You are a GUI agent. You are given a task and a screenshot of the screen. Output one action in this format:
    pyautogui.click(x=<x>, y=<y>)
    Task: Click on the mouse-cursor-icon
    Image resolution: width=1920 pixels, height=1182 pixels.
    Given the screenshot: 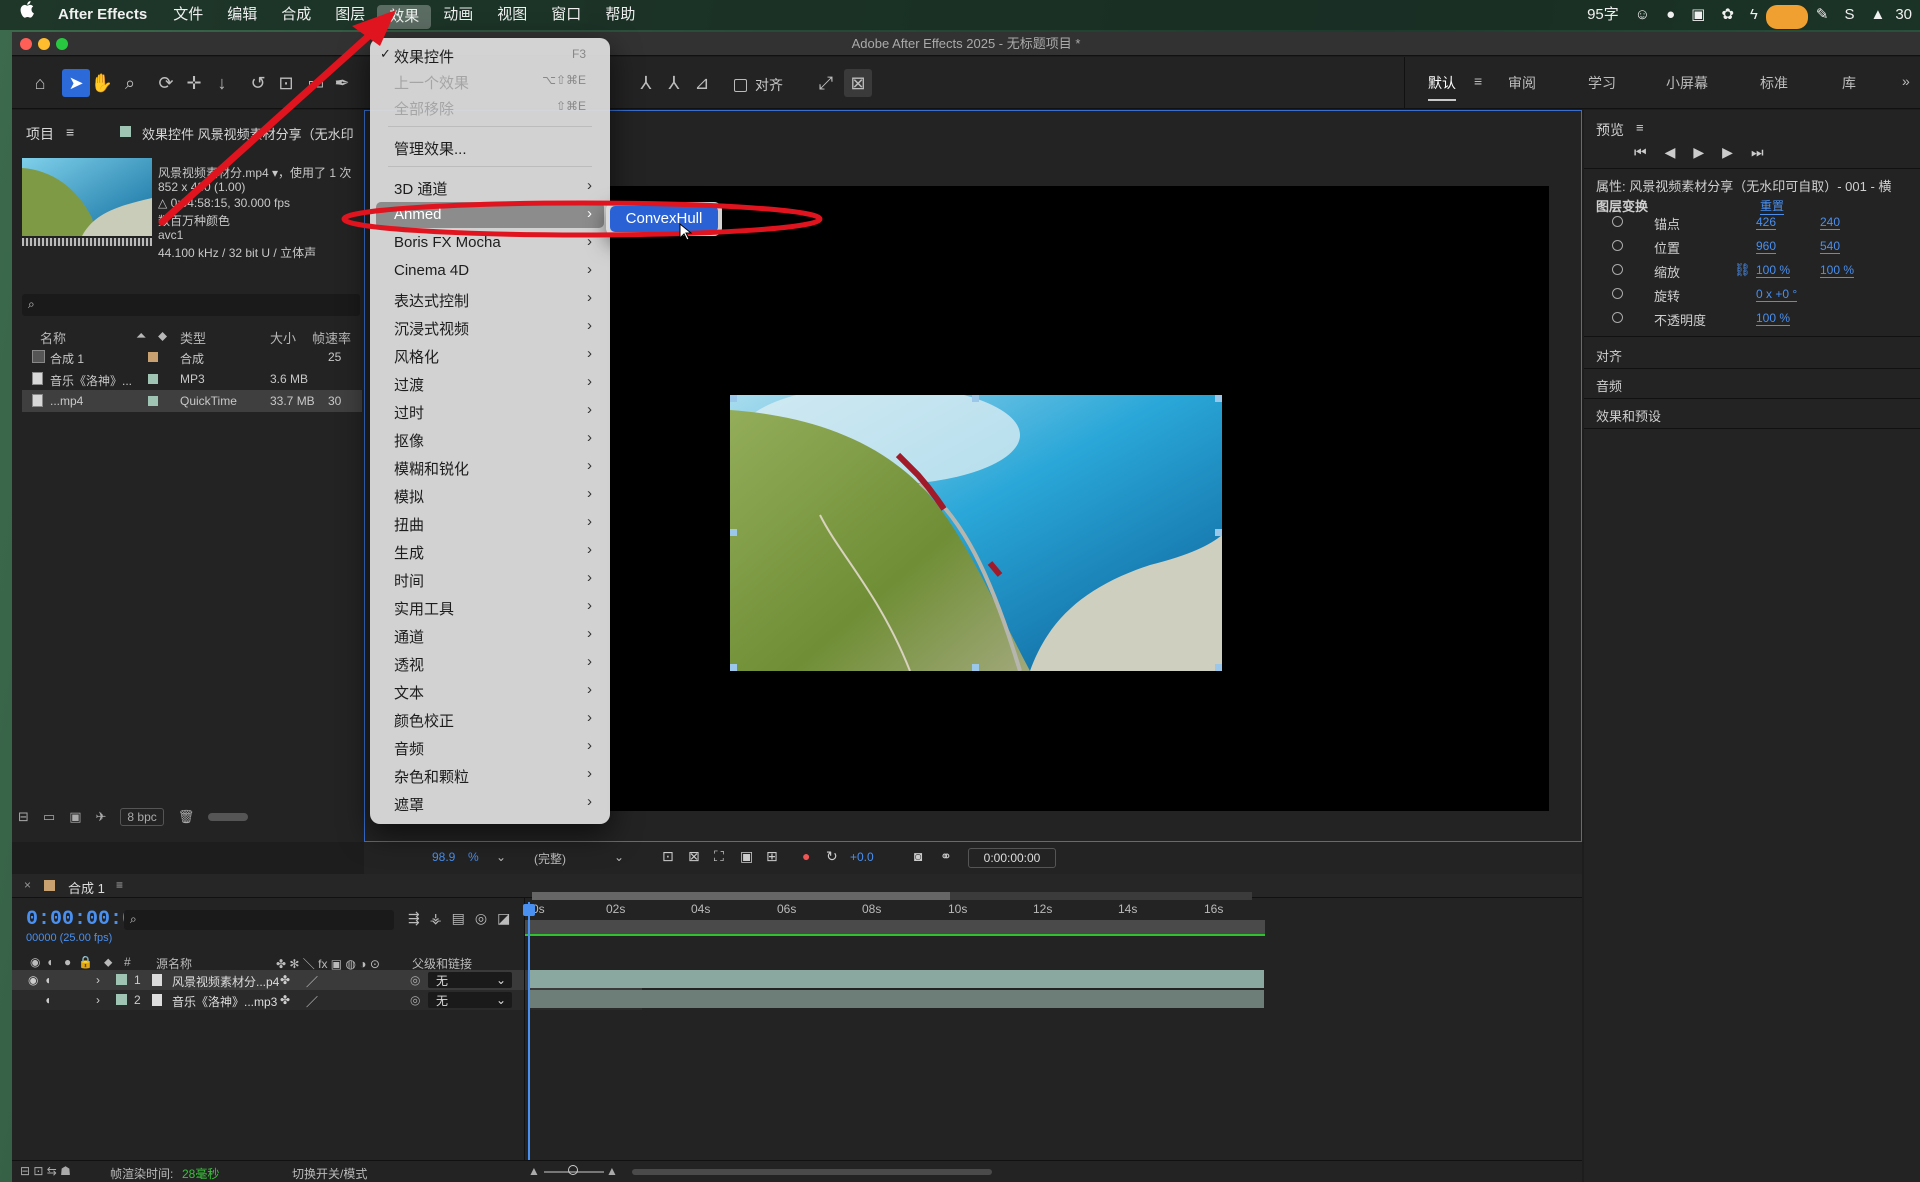 What is the action you would take?
    pyautogui.click(x=686, y=231)
    